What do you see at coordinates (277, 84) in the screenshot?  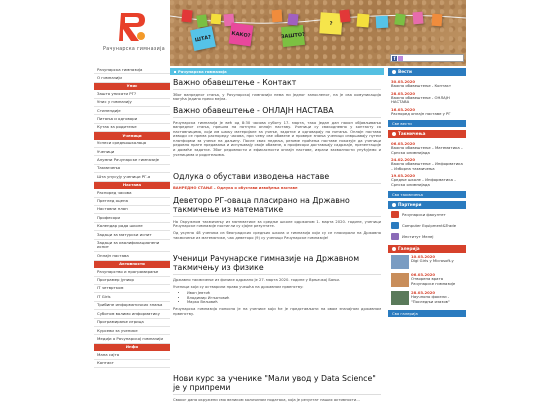 I see `article-title: Важно обавештење - Контакт` at bounding box center [277, 84].